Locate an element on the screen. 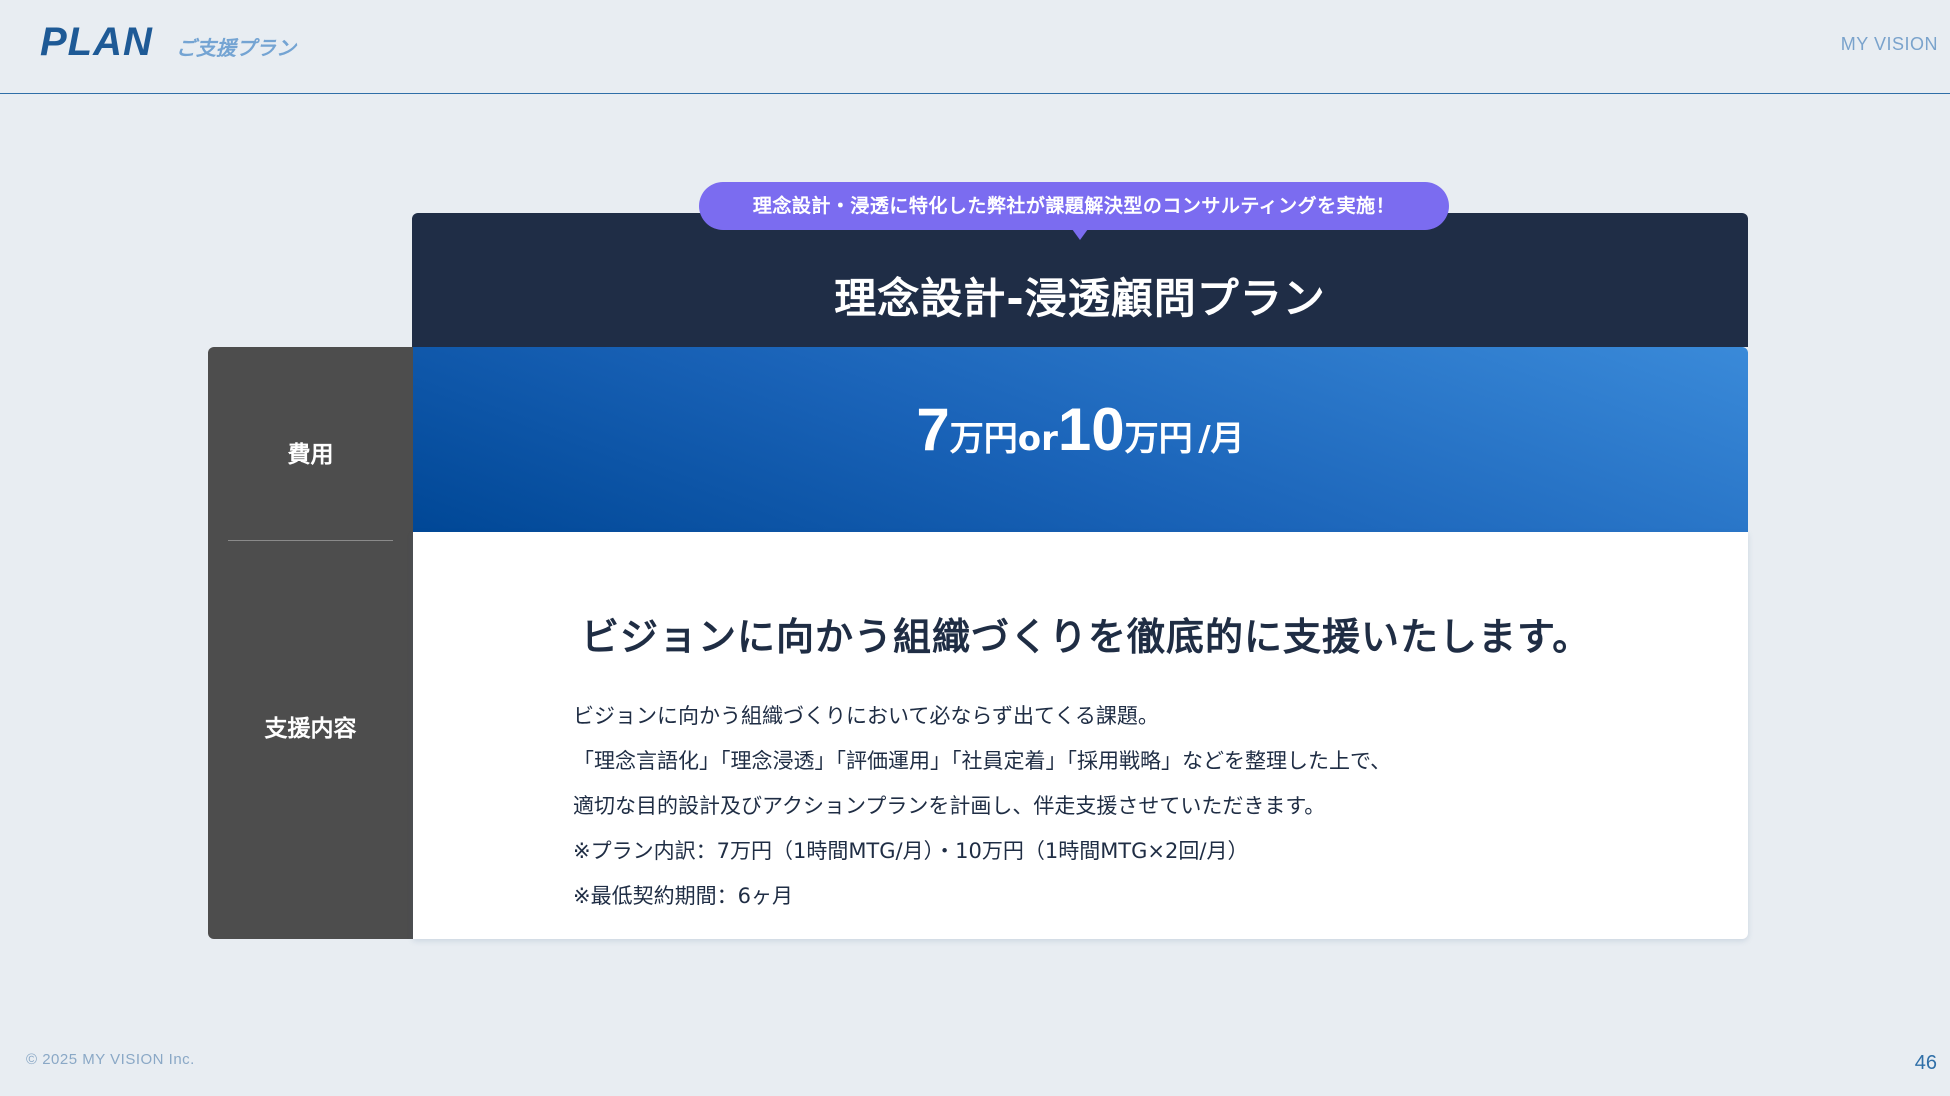 The image size is (1950, 1096). description-line: ビジョンに向かう組織づくりにおいて必ならず出てくる課題。 is located at coordinates (866, 716).